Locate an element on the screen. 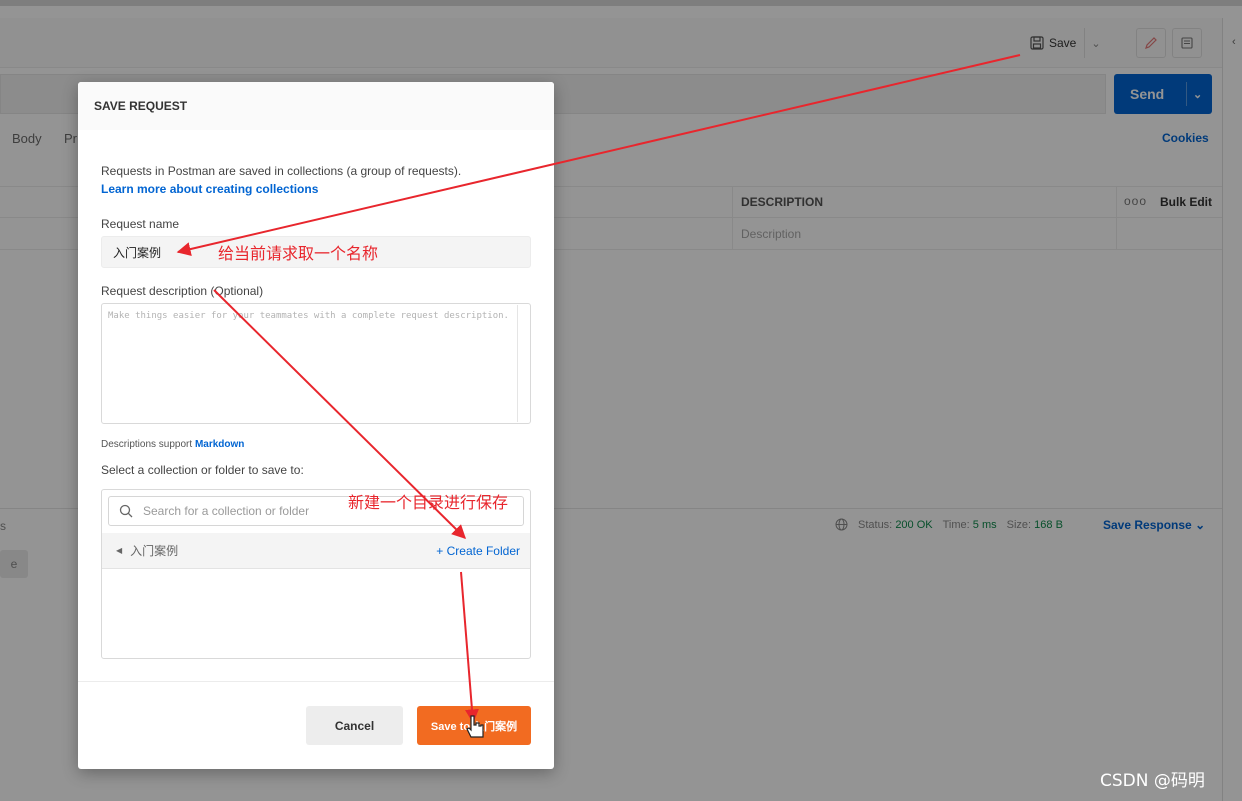 This screenshot has width=1242, height=801. arrow-to-create-folder is located at coordinates (339, 414).